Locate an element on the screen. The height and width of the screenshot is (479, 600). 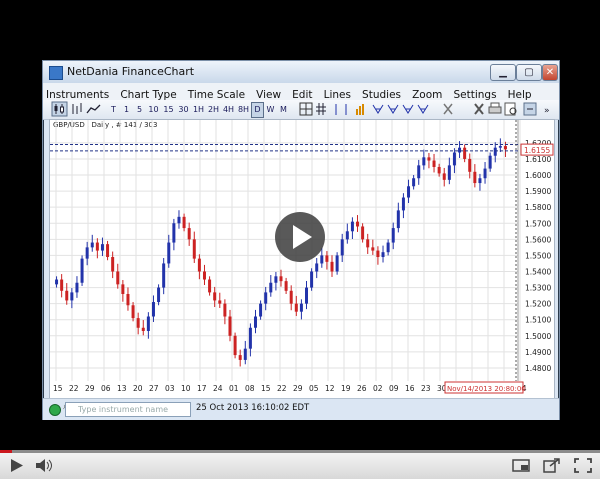
timeframe-button-d: D is located at coordinates (257, 110).